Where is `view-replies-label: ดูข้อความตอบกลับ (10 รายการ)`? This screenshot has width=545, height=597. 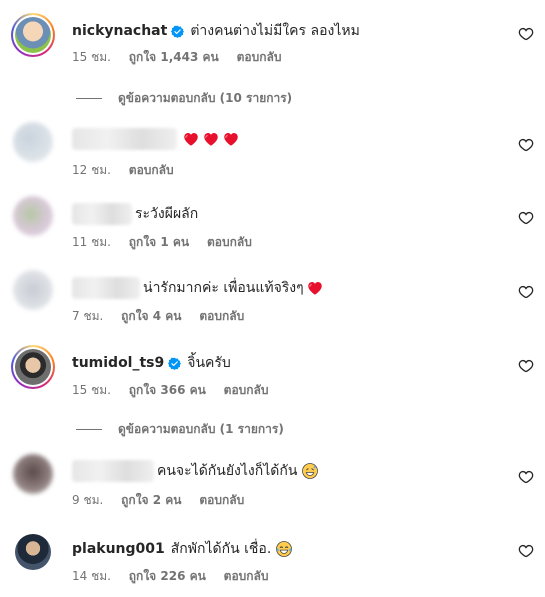 view-replies-label: ดูข้อความตอบกลับ (10 รายการ) is located at coordinates (205, 98).